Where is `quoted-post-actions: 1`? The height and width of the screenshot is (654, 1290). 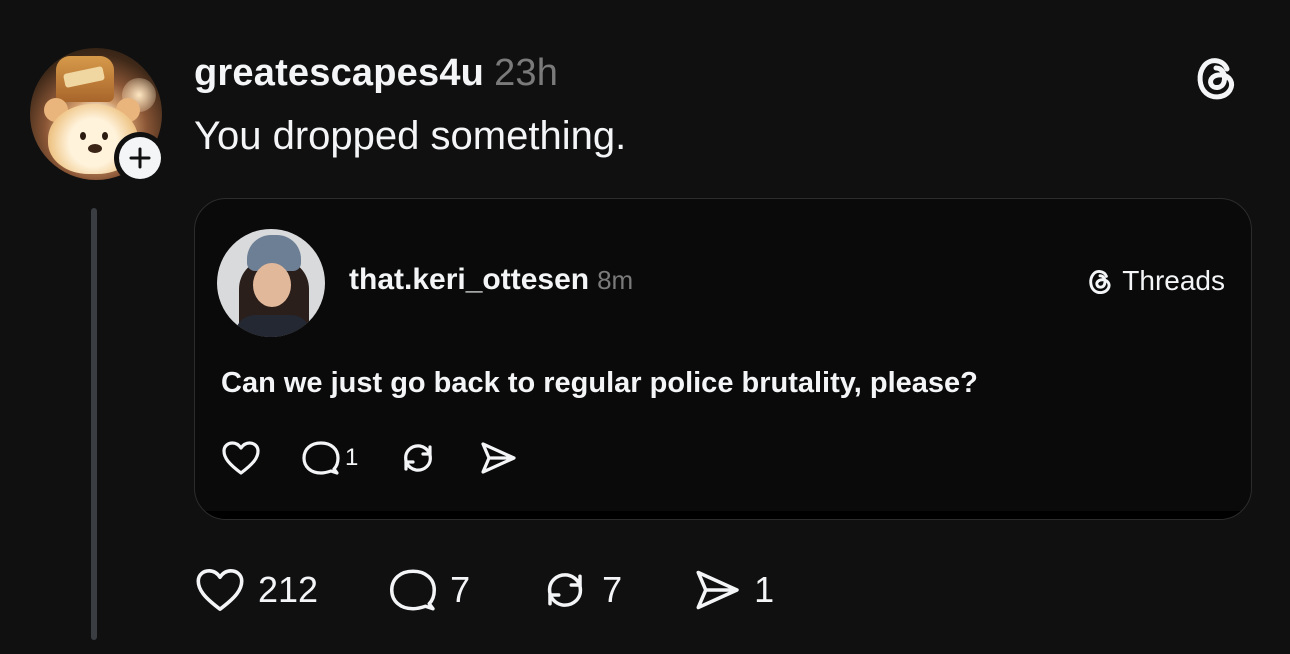 quoted-post-actions: 1 is located at coordinates (389, 458).